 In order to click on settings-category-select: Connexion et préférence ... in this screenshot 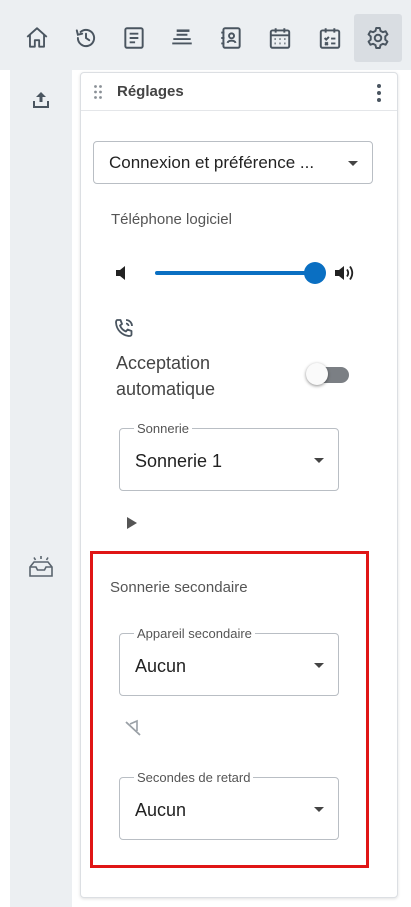, I will do `click(233, 162)`.